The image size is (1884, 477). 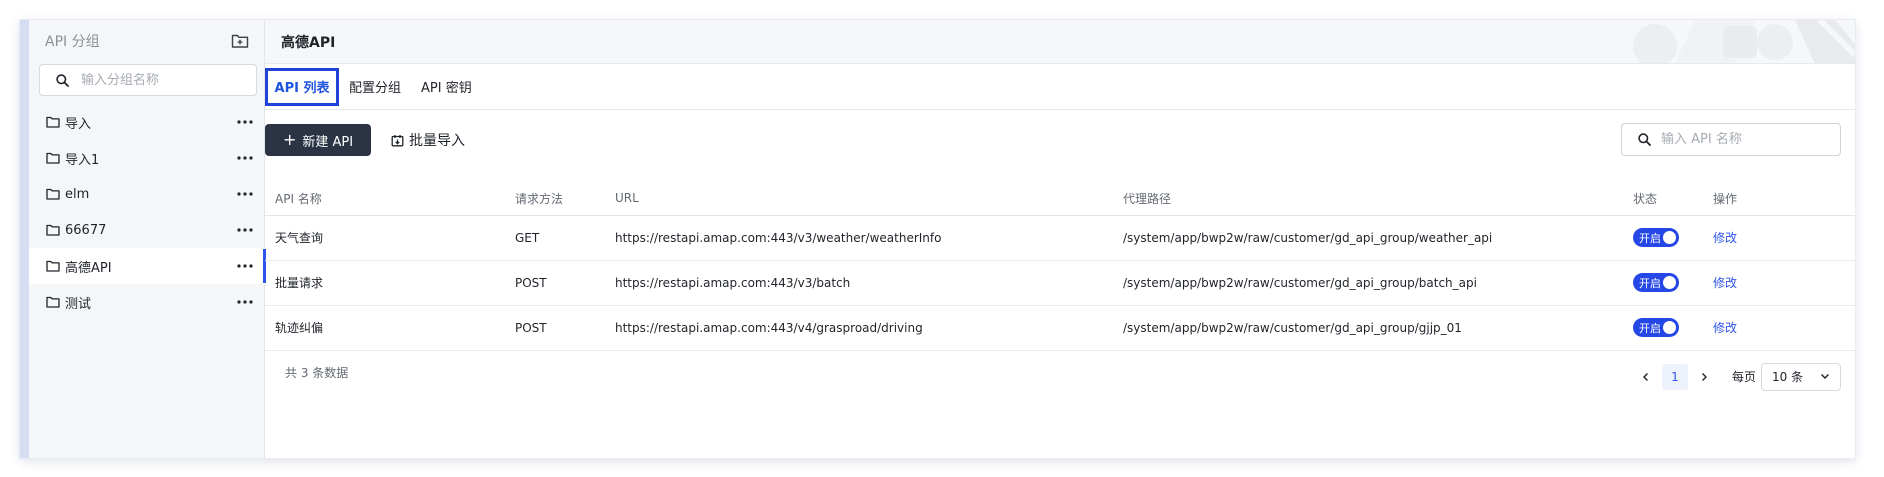 I want to click on add-folder-icon, so click(x=240, y=41).